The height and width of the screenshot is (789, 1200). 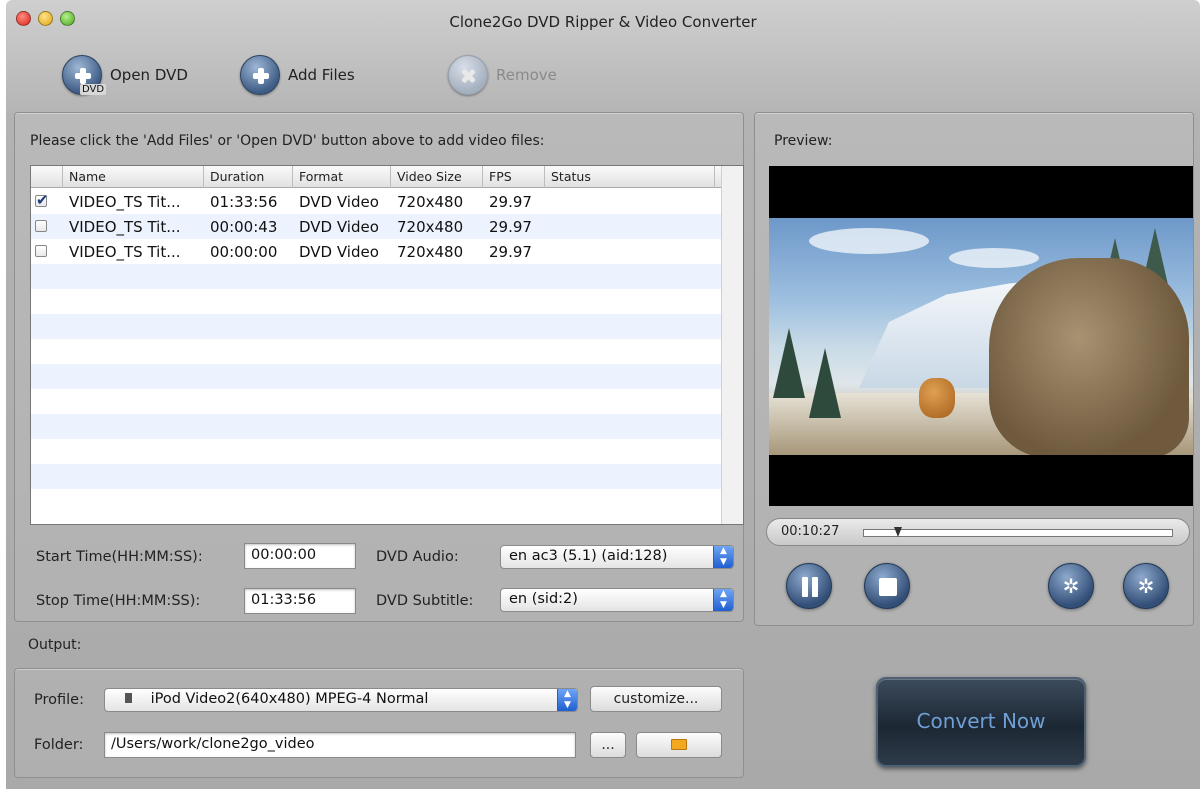 I want to click on stop-time-field: 01:33:56, so click(x=300, y=601).